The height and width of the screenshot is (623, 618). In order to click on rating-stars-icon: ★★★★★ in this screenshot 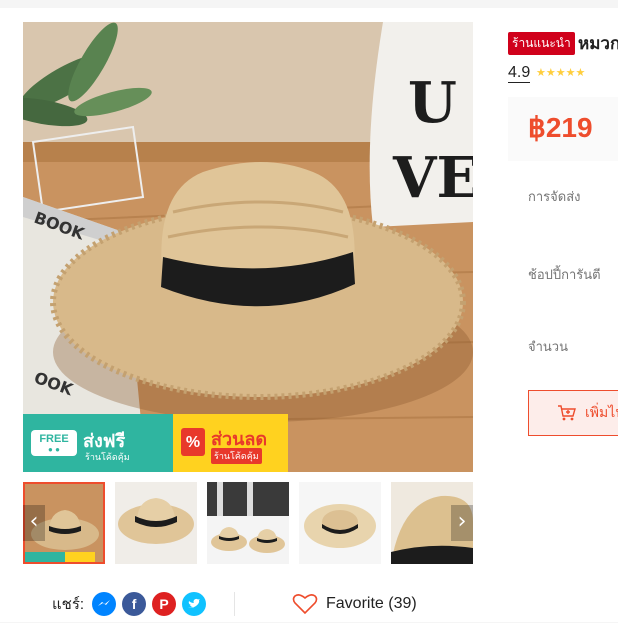, I will do `click(561, 73)`.